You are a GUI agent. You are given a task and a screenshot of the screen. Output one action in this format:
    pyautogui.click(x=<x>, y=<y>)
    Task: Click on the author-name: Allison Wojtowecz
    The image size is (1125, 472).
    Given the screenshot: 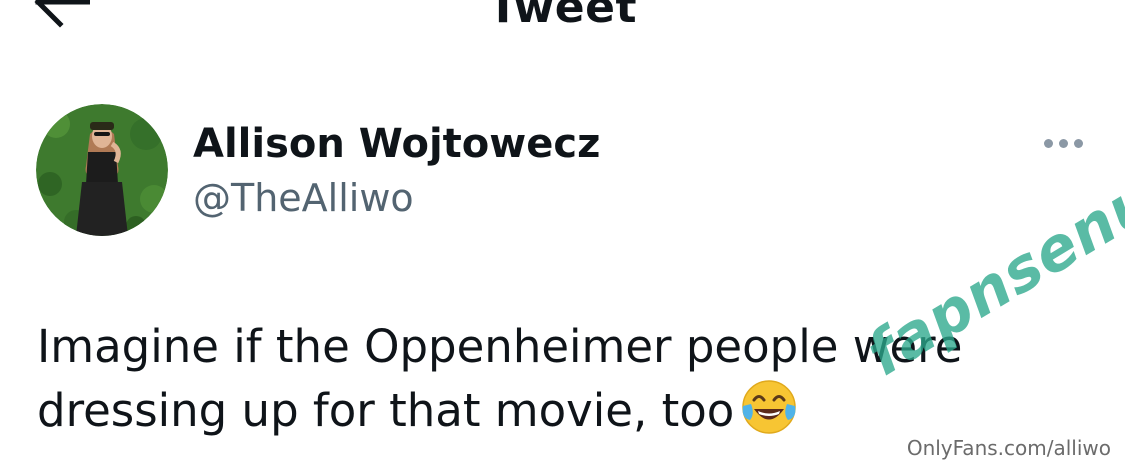 What is the action you would take?
    pyautogui.click(x=396, y=144)
    